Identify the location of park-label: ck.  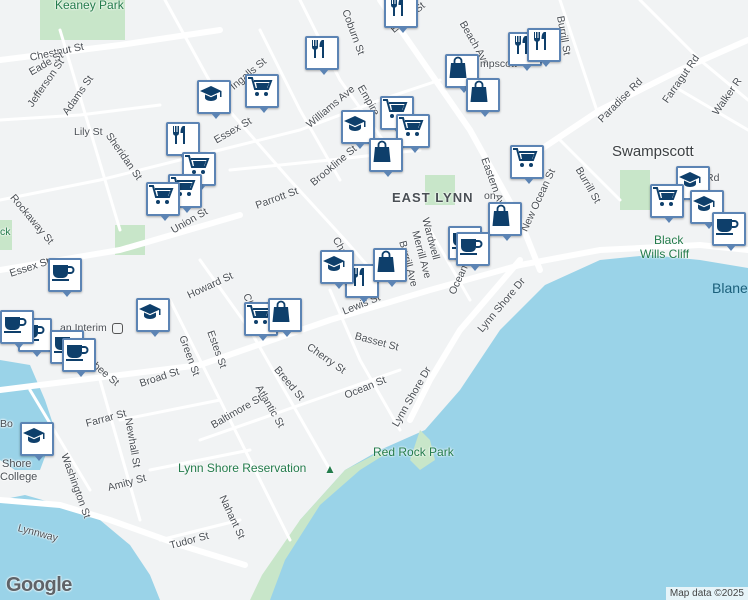
(5, 232).